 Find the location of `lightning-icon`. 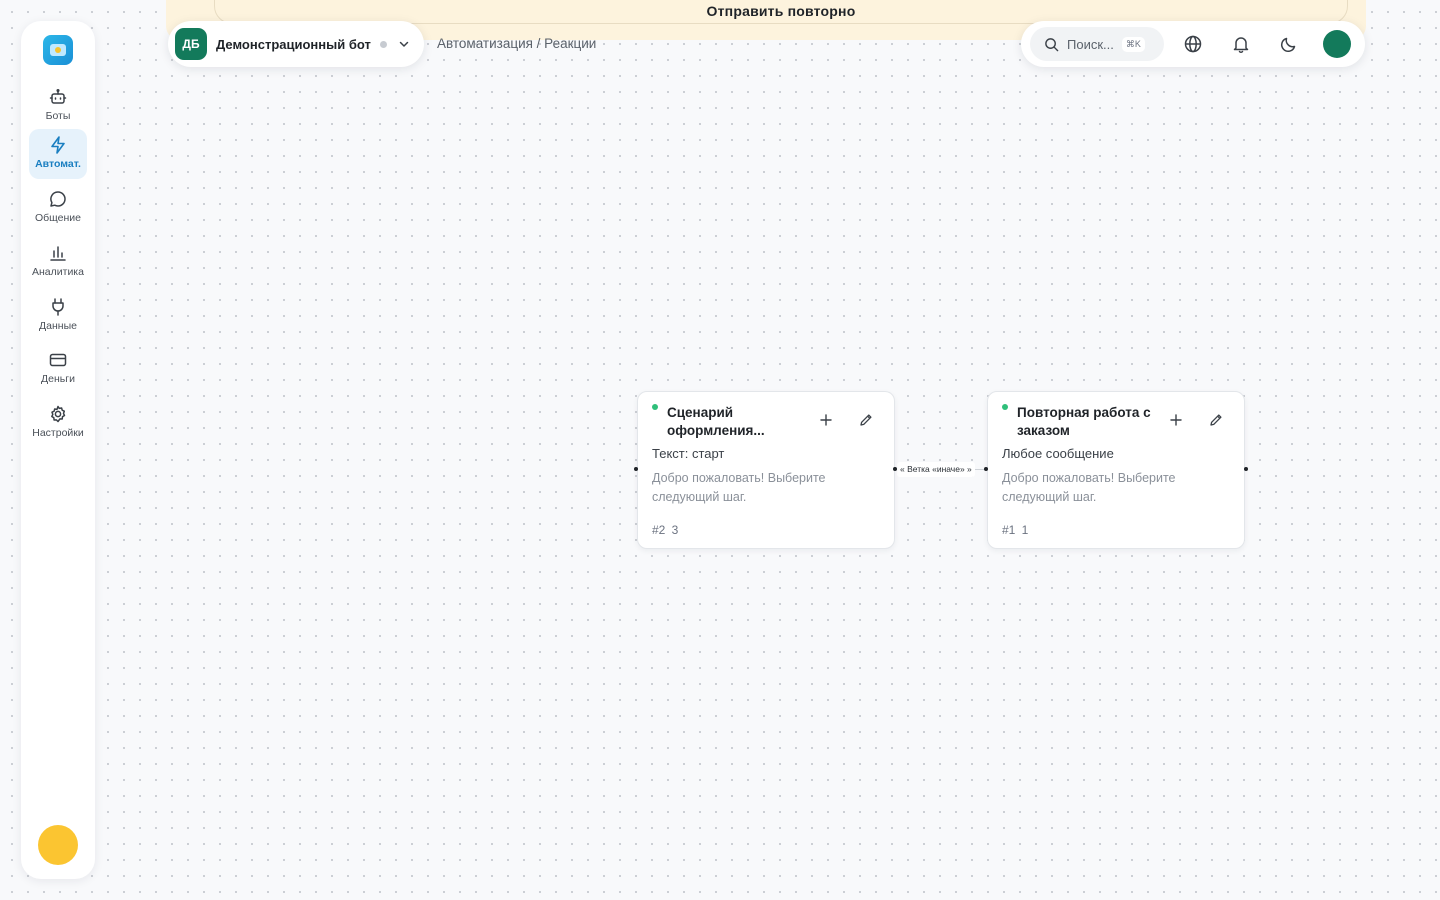

lightning-icon is located at coordinates (58, 145).